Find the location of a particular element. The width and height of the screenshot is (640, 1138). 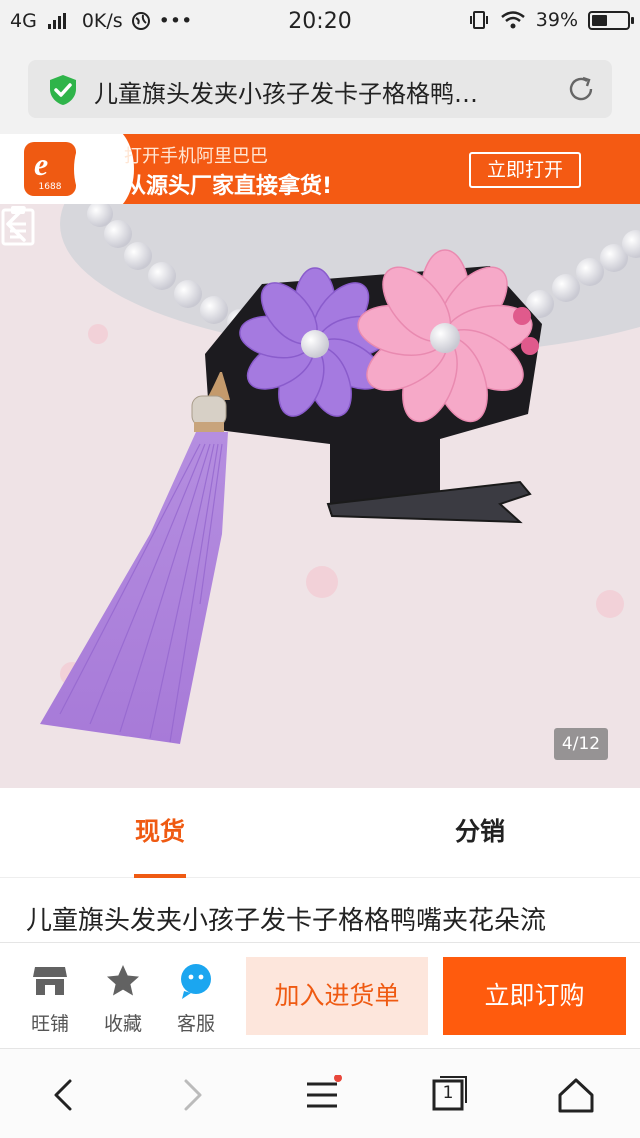

battery-percent: 39% is located at coordinates (556, 20).